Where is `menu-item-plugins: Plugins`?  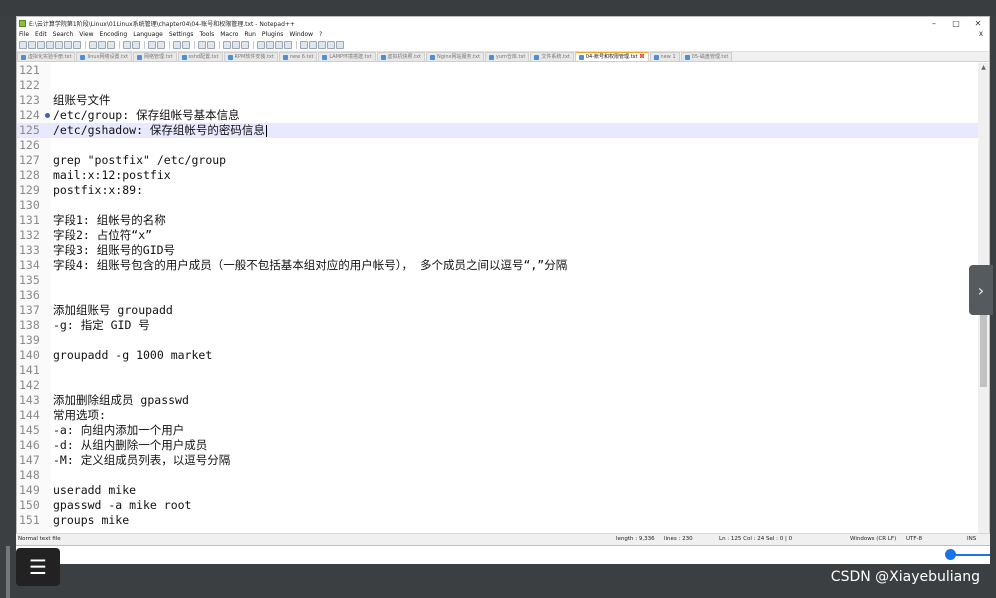 menu-item-plugins: Plugins is located at coordinates (273, 34).